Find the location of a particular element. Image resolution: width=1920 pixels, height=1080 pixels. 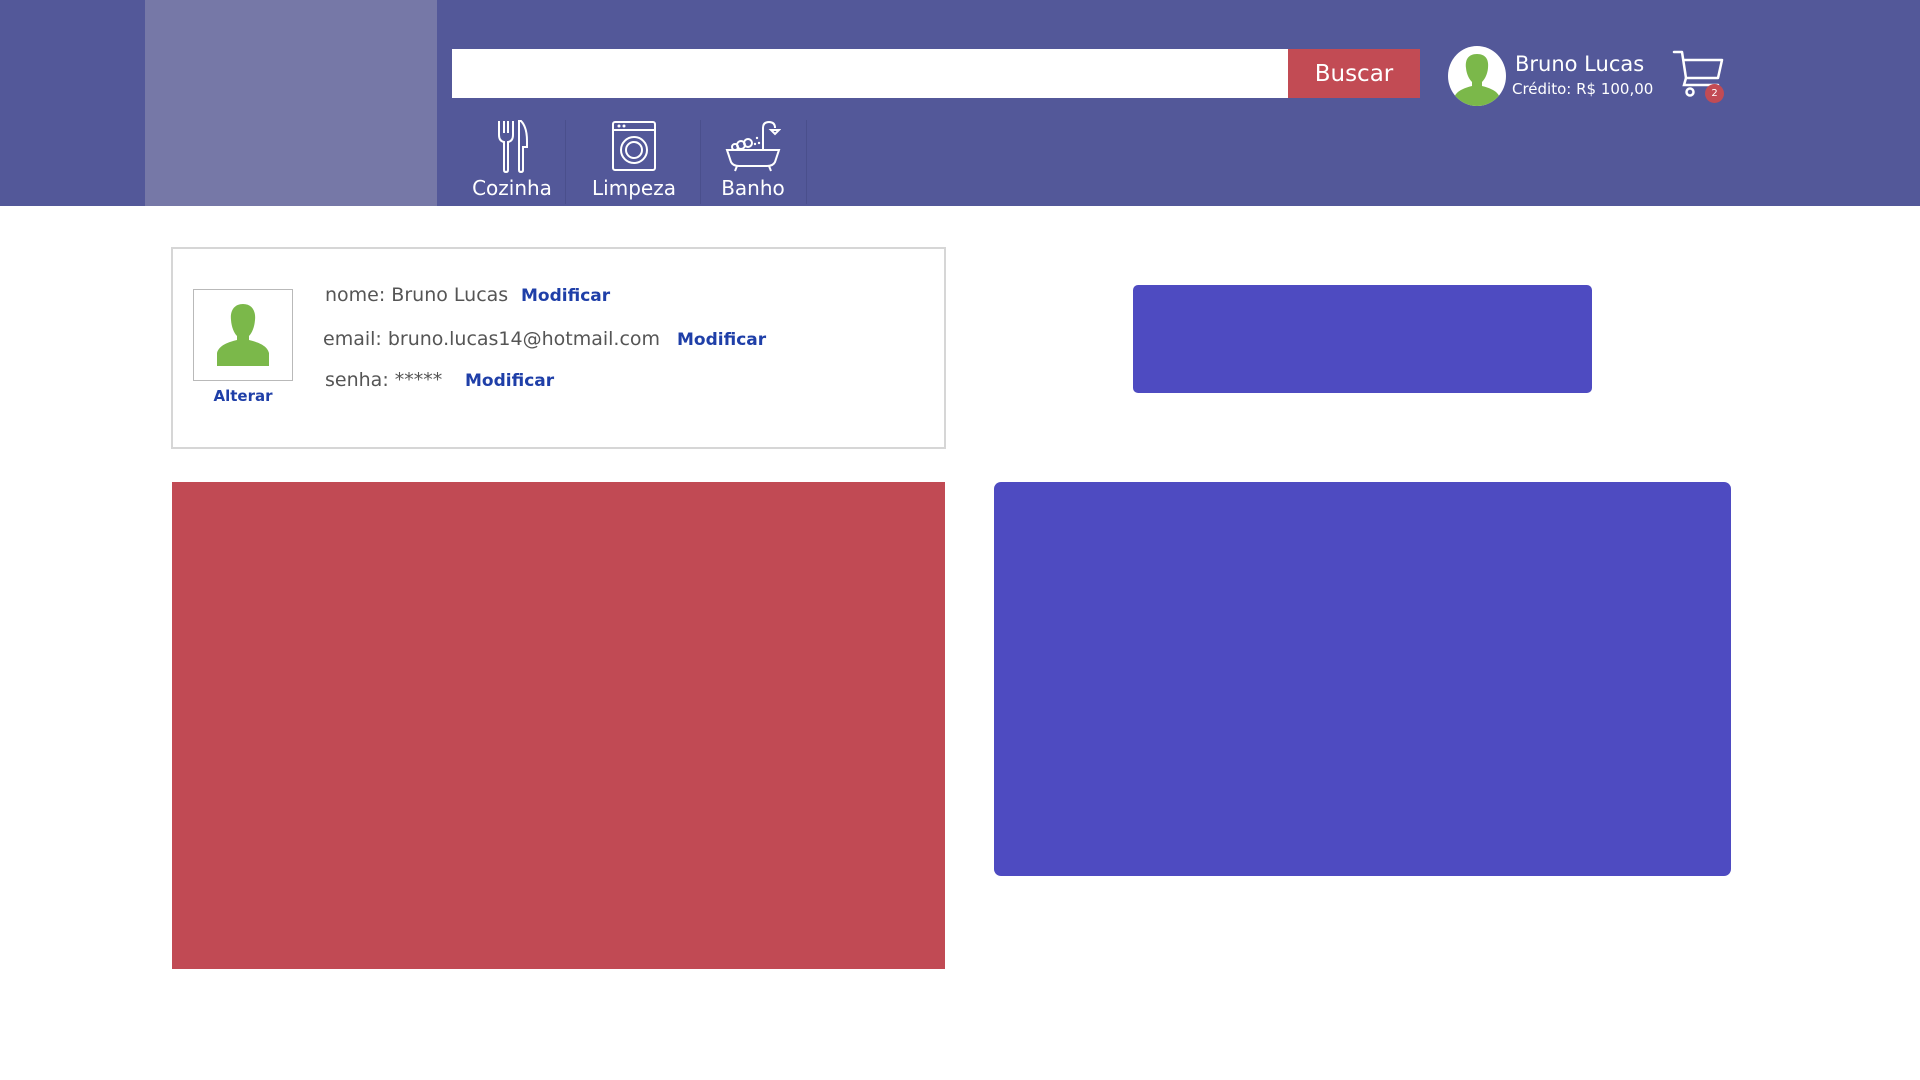

logo-placeholder is located at coordinates (291, 103).